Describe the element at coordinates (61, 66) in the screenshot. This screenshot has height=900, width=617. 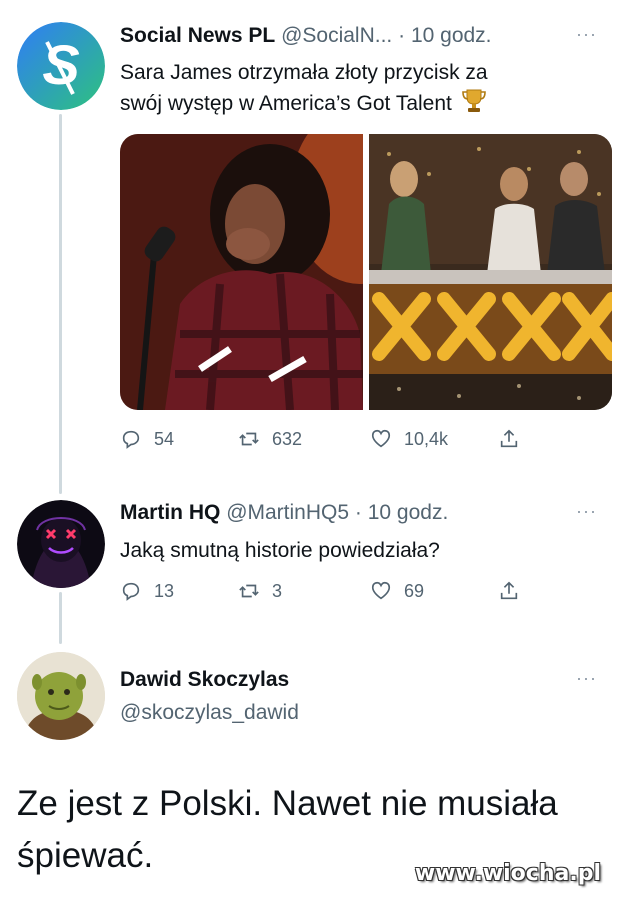
I see `avatar-social-news: S` at that location.